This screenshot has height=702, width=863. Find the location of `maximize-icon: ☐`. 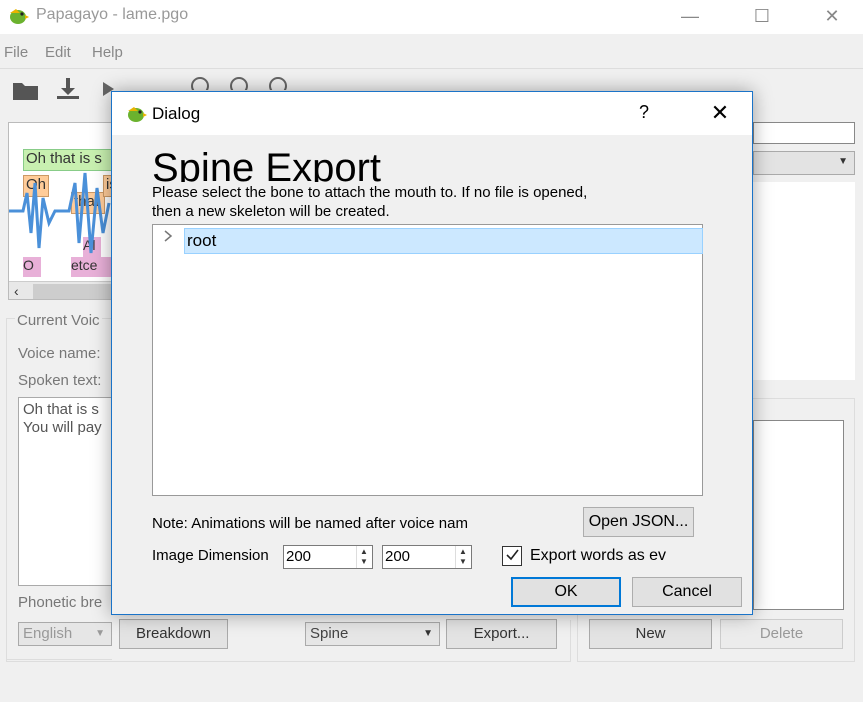

maximize-icon: ☐ is located at coordinates (762, 16).